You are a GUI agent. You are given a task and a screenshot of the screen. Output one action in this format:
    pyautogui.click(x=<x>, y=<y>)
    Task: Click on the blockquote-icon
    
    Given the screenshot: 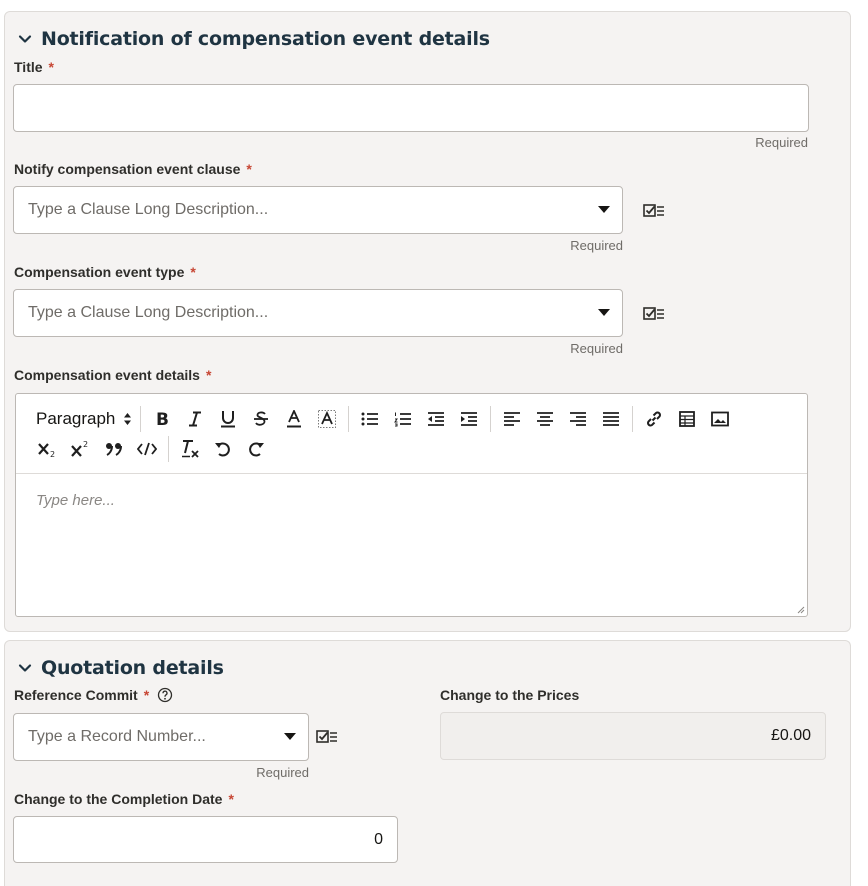 What is the action you would take?
    pyautogui.click(x=114, y=449)
    